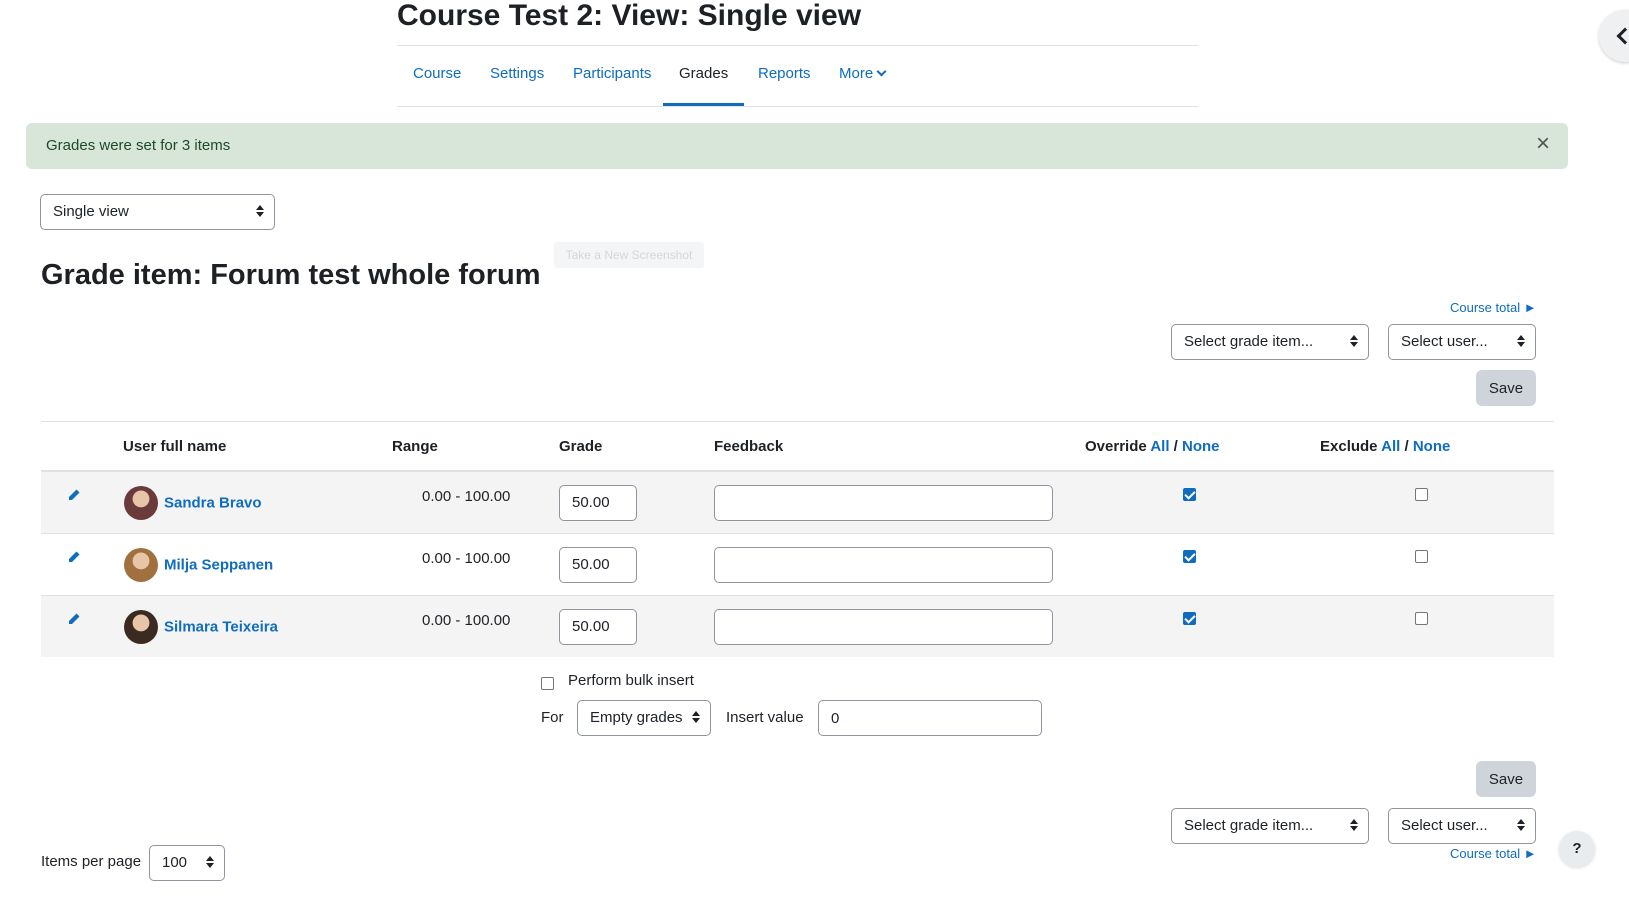  What do you see at coordinates (1506, 779) in the screenshot?
I see `save-button-bottom: Save` at bounding box center [1506, 779].